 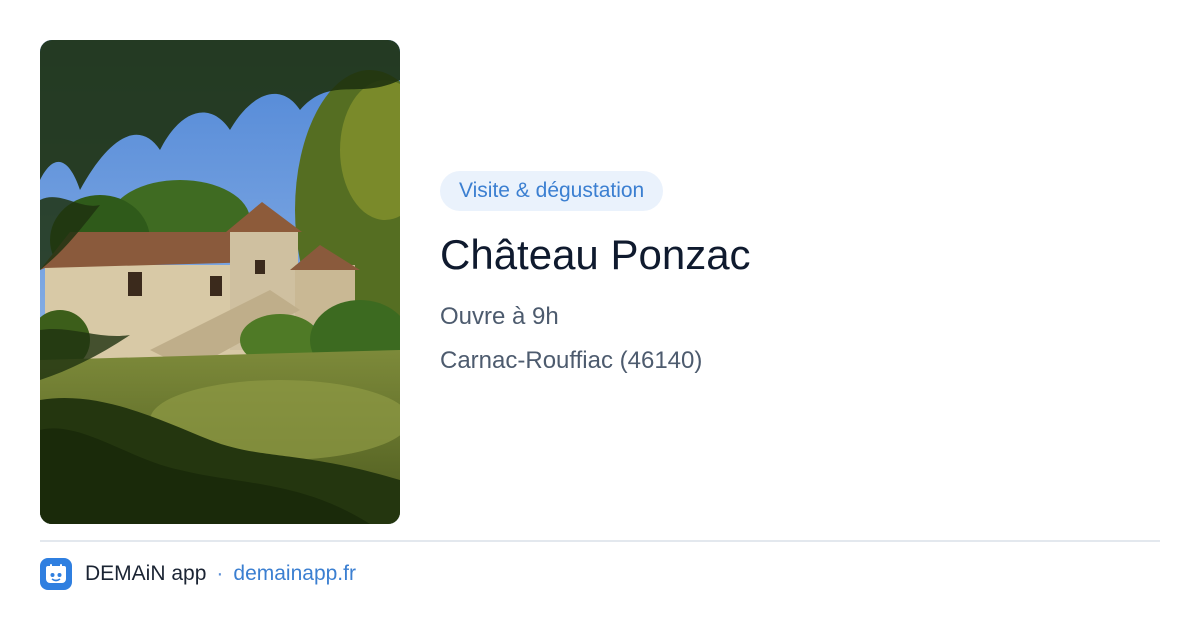 What do you see at coordinates (571, 360) in the screenshot?
I see `place-location: Carnac-Rouffiac (46140)` at bounding box center [571, 360].